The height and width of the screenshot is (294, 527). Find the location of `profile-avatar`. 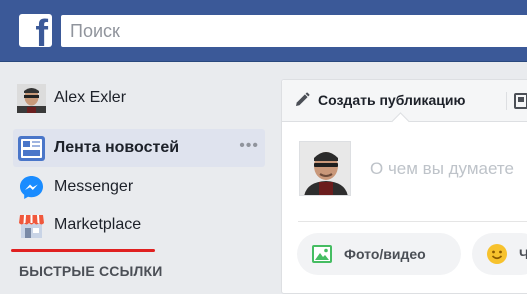

profile-avatar is located at coordinates (31, 98).